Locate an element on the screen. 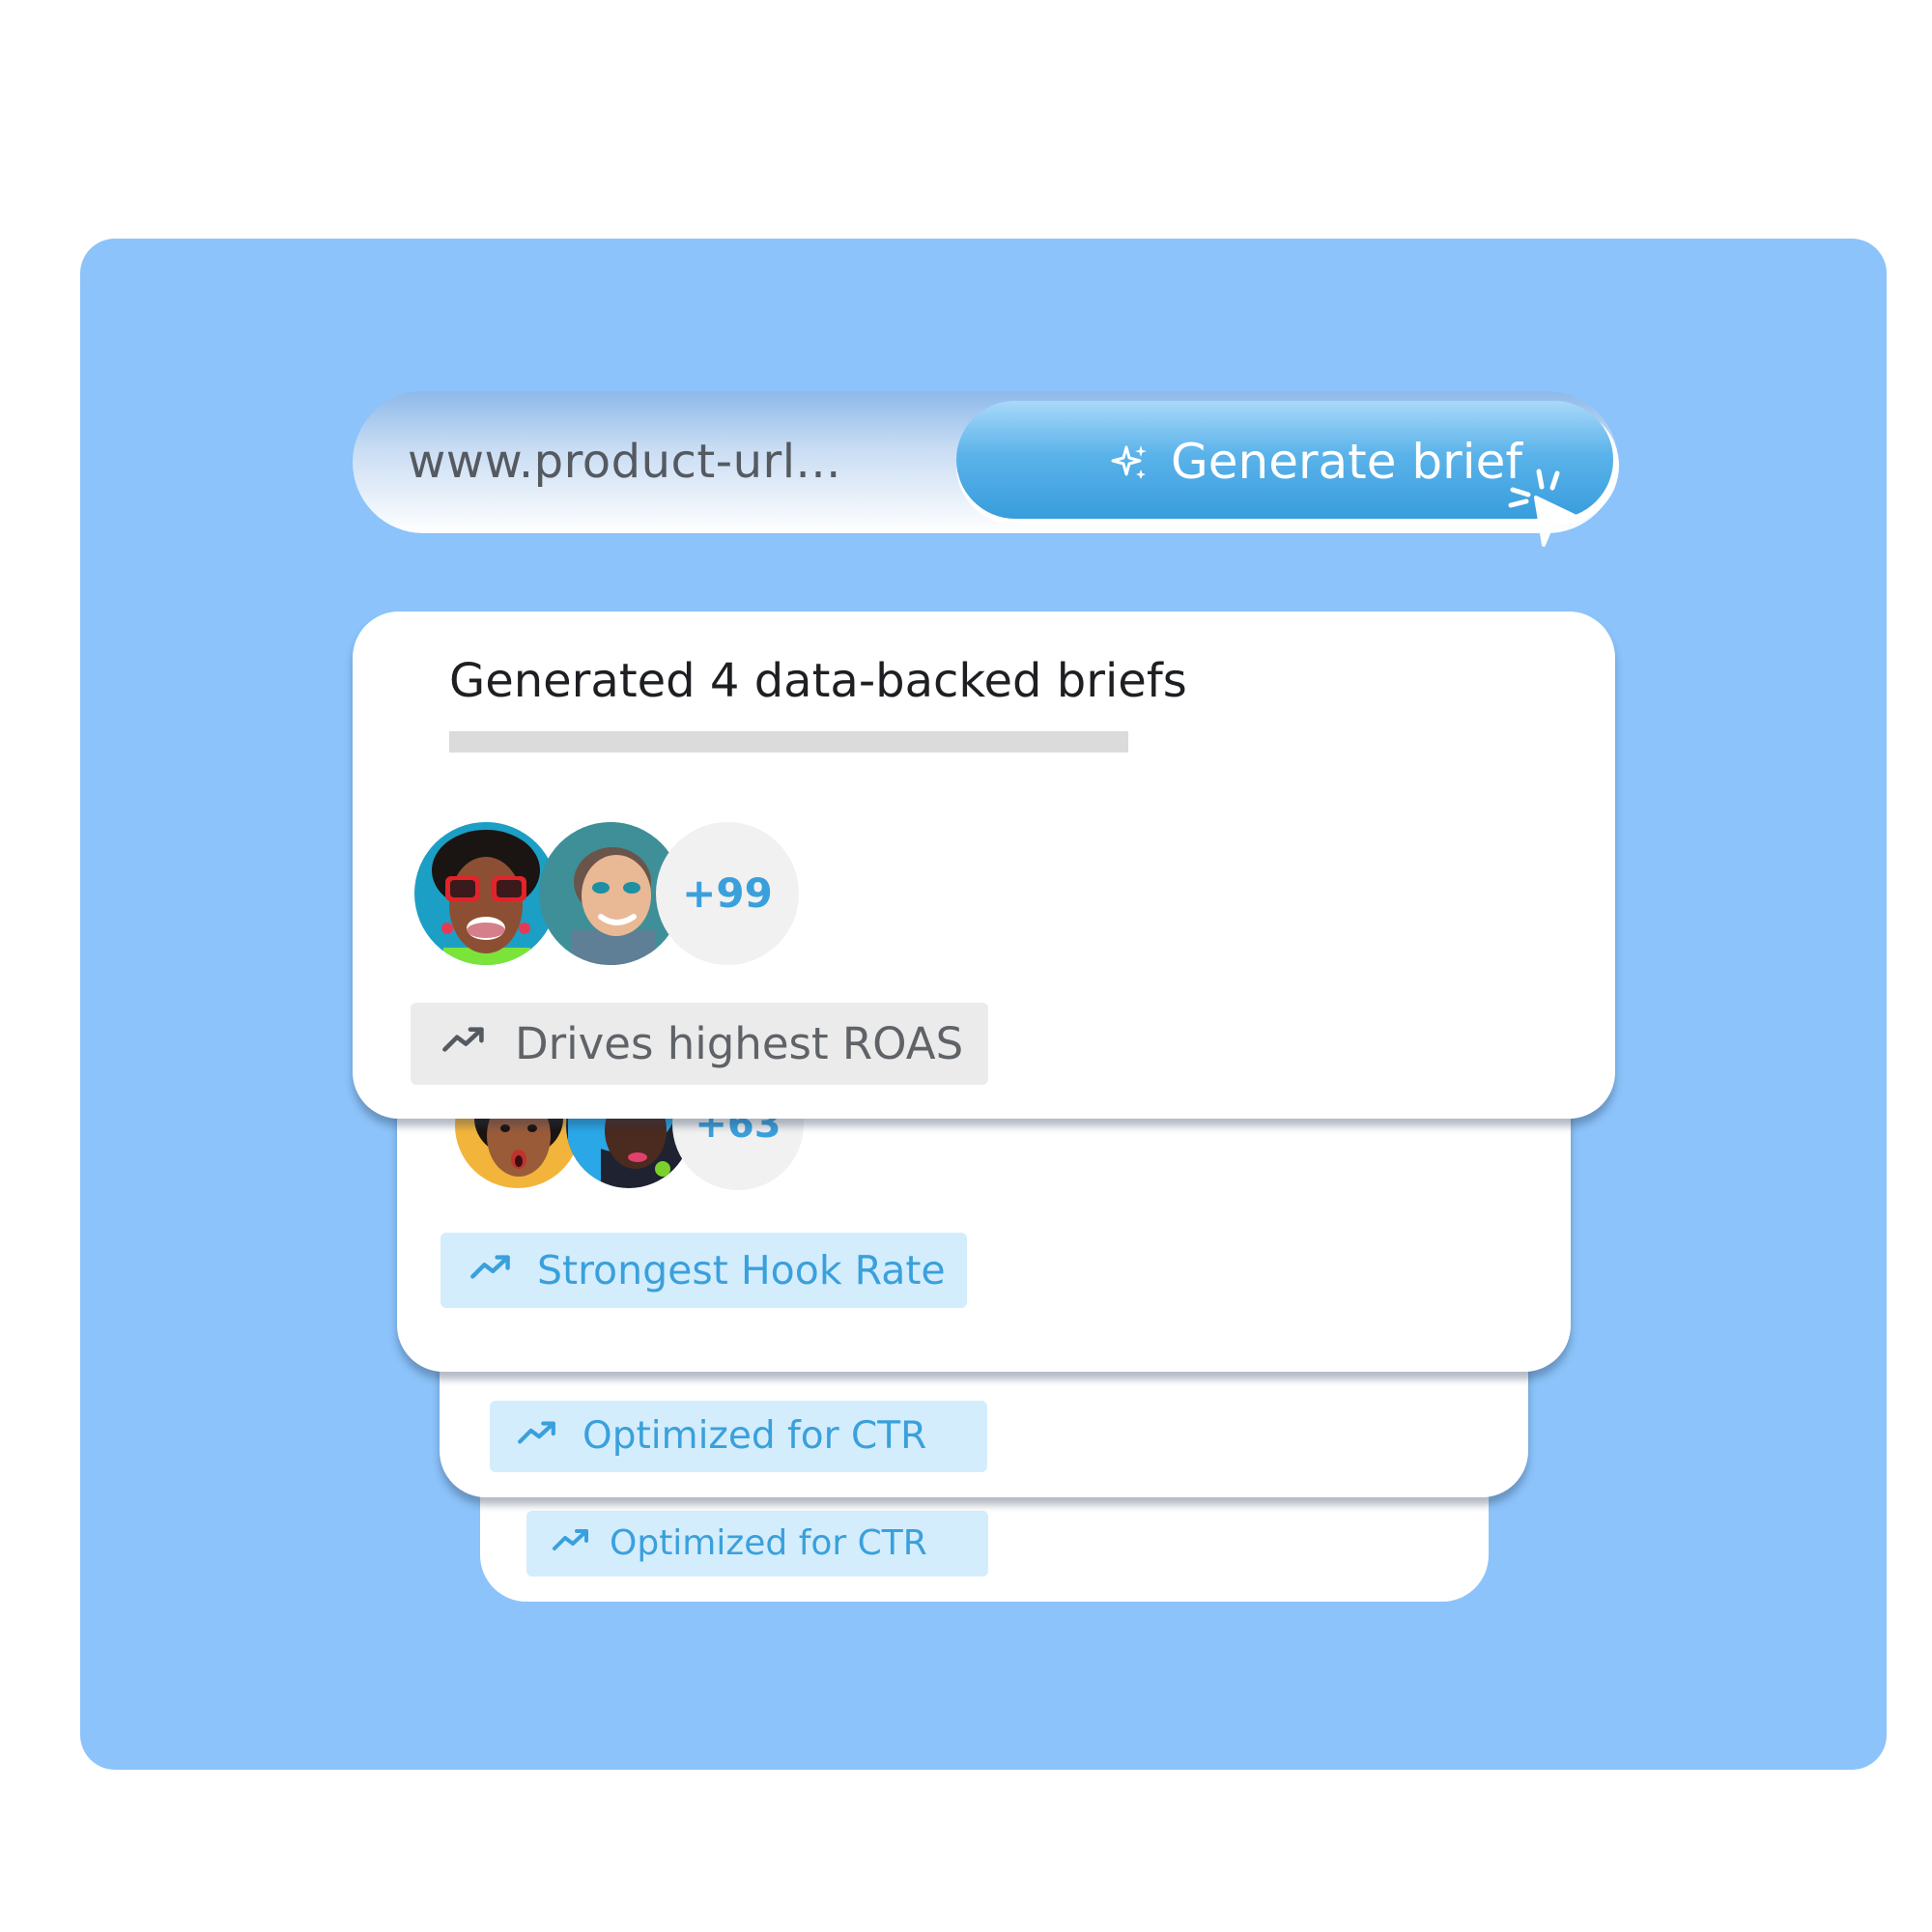  brief-tag: Drives highest ROAS is located at coordinates (699, 1044).